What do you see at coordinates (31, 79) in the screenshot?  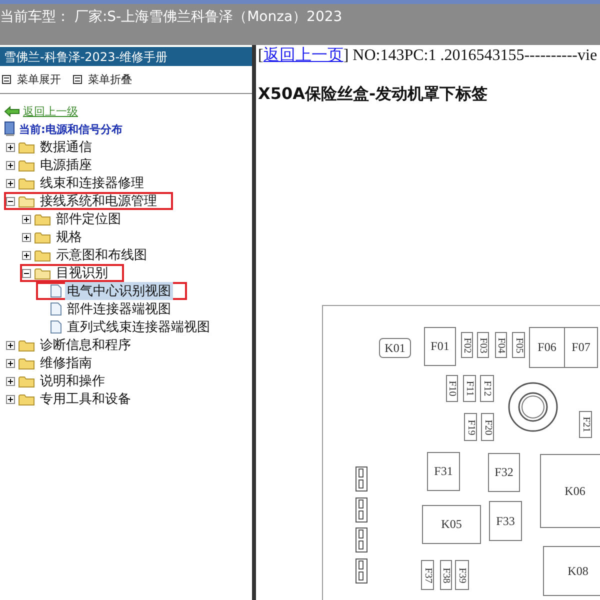 I see `menu-button: 菜单展开` at bounding box center [31, 79].